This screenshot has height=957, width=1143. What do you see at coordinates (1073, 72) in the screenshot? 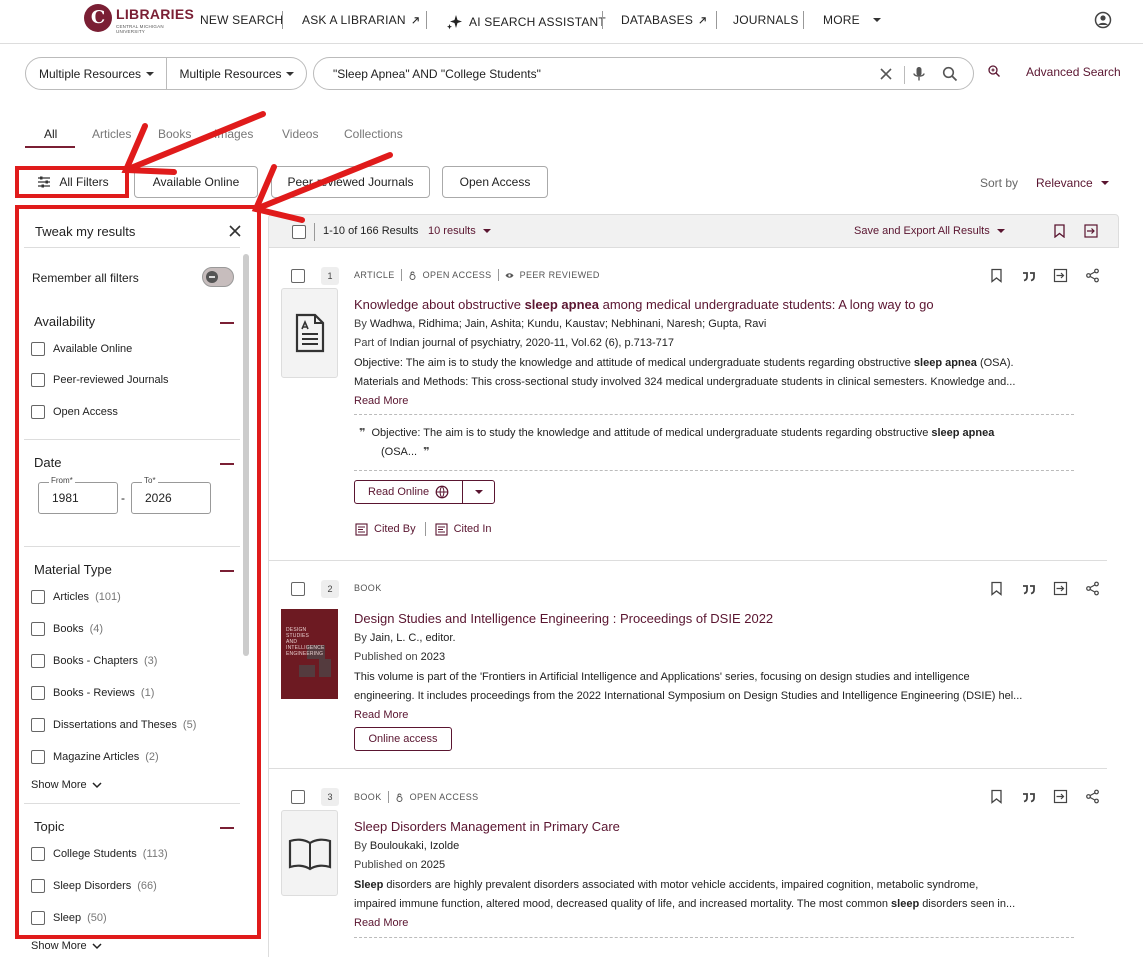
I see `advanced-search-link: Advanced Search` at bounding box center [1073, 72].